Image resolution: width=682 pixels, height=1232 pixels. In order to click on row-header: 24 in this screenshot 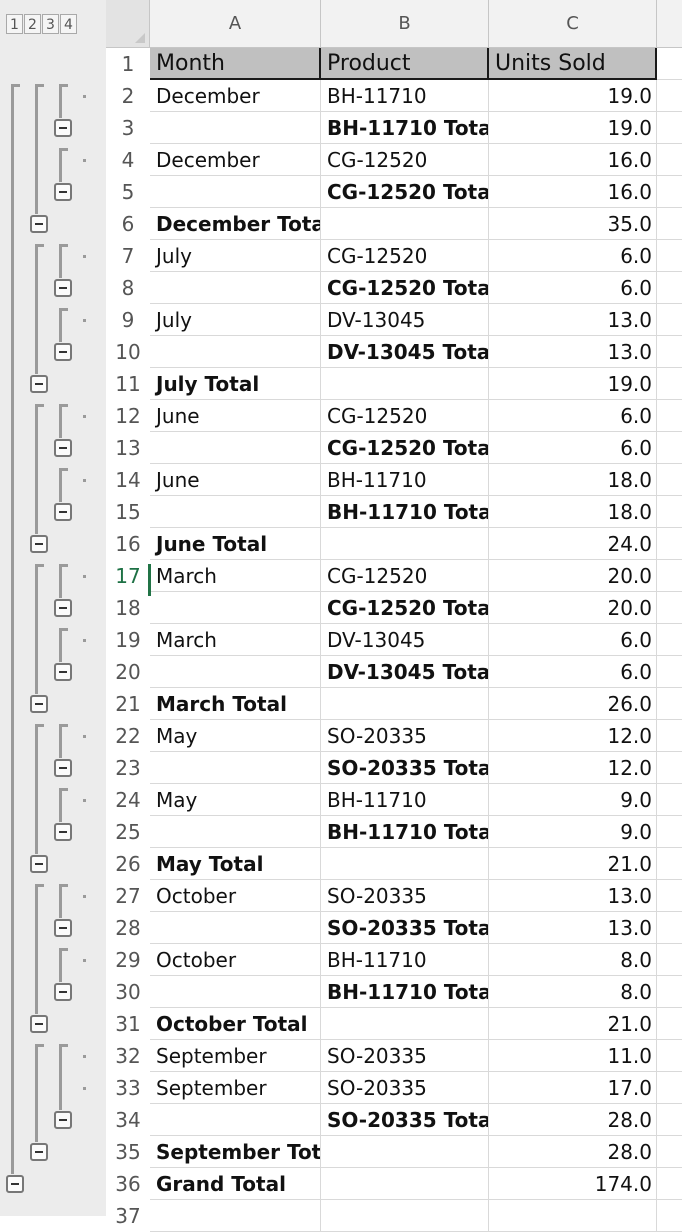, I will do `click(128, 800)`.